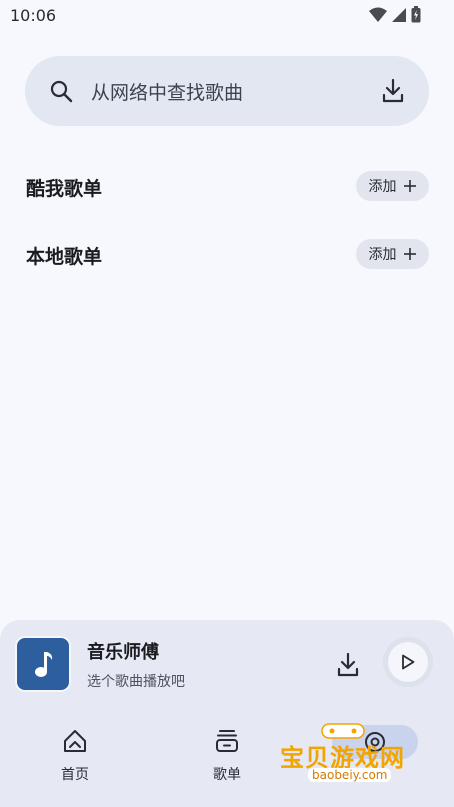  I want to click on playlist-icon, so click(227, 741).